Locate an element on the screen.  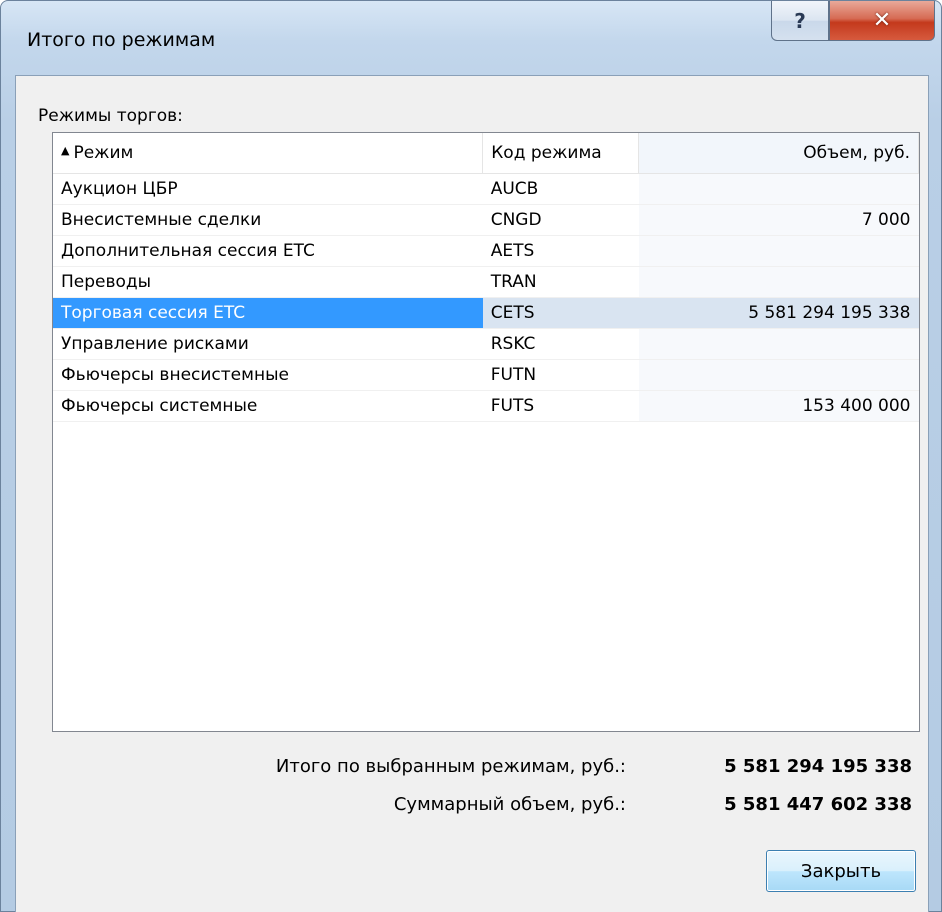
cell-code: FUTN is located at coordinates (560, 375).